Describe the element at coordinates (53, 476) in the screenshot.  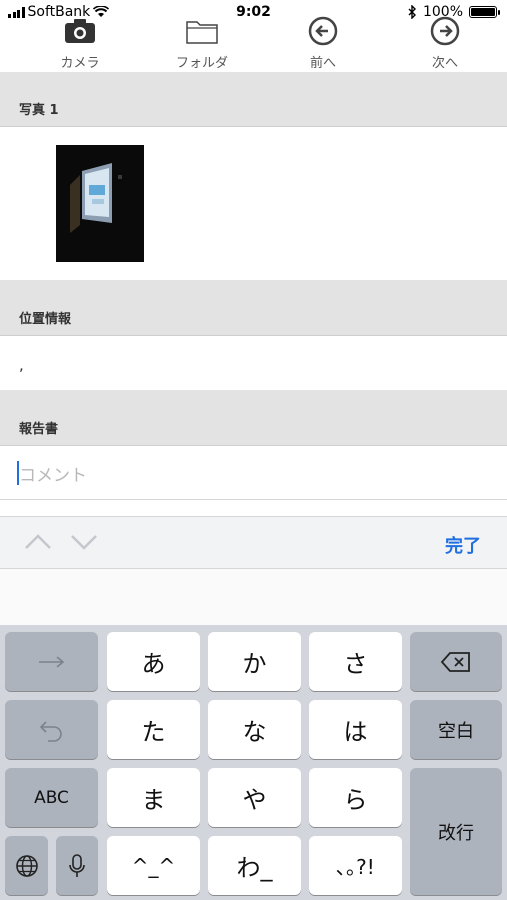
I see `comment-placeholder: コメント` at that location.